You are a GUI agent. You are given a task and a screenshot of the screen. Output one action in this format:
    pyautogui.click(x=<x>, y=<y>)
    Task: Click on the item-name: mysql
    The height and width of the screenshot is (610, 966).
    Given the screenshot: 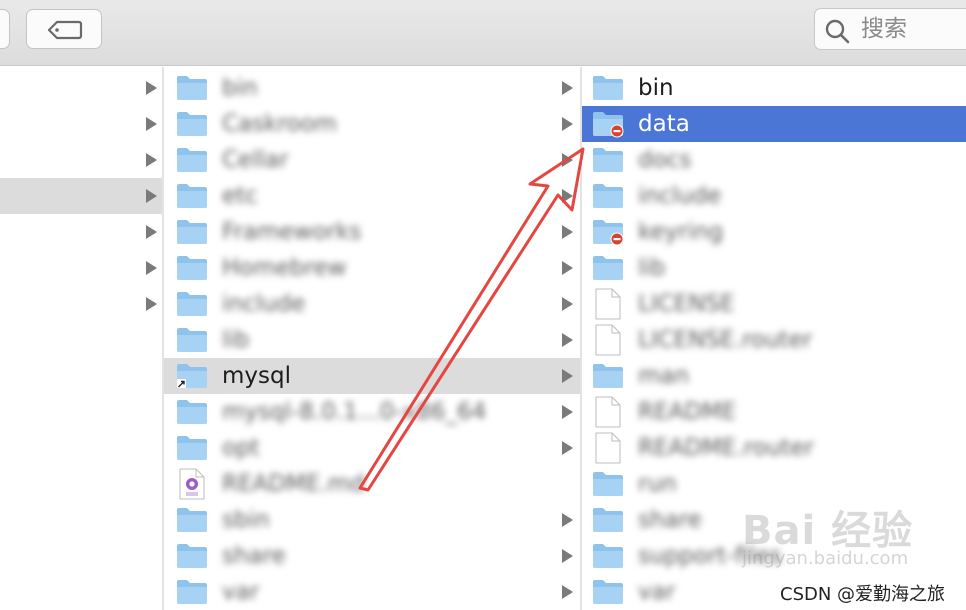 What is the action you would take?
    pyautogui.click(x=256, y=376)
    